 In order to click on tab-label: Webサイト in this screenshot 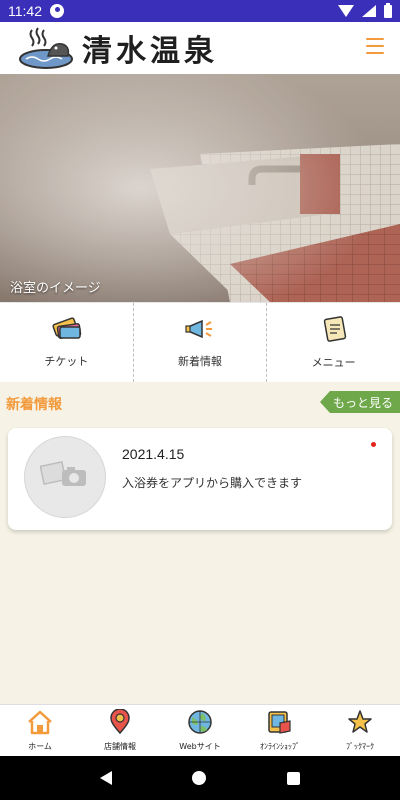, I will do `click(200, 746)`.